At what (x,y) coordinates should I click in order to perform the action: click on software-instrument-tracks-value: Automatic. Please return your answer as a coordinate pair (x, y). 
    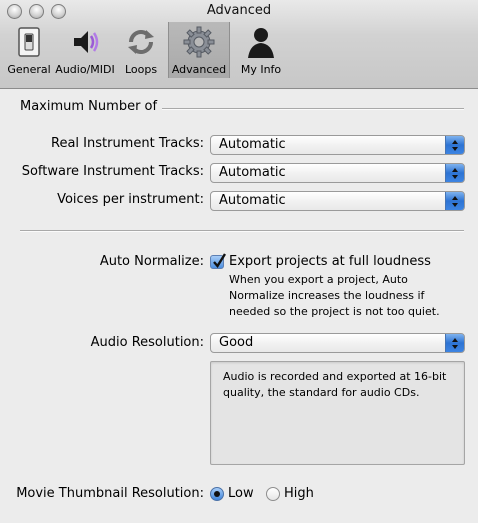
    Looking at the image, I should click on (252, 172).